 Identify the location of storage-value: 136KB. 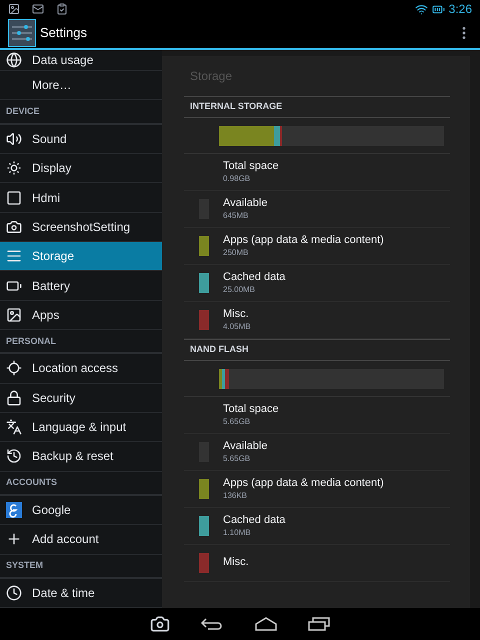
(235, 495).